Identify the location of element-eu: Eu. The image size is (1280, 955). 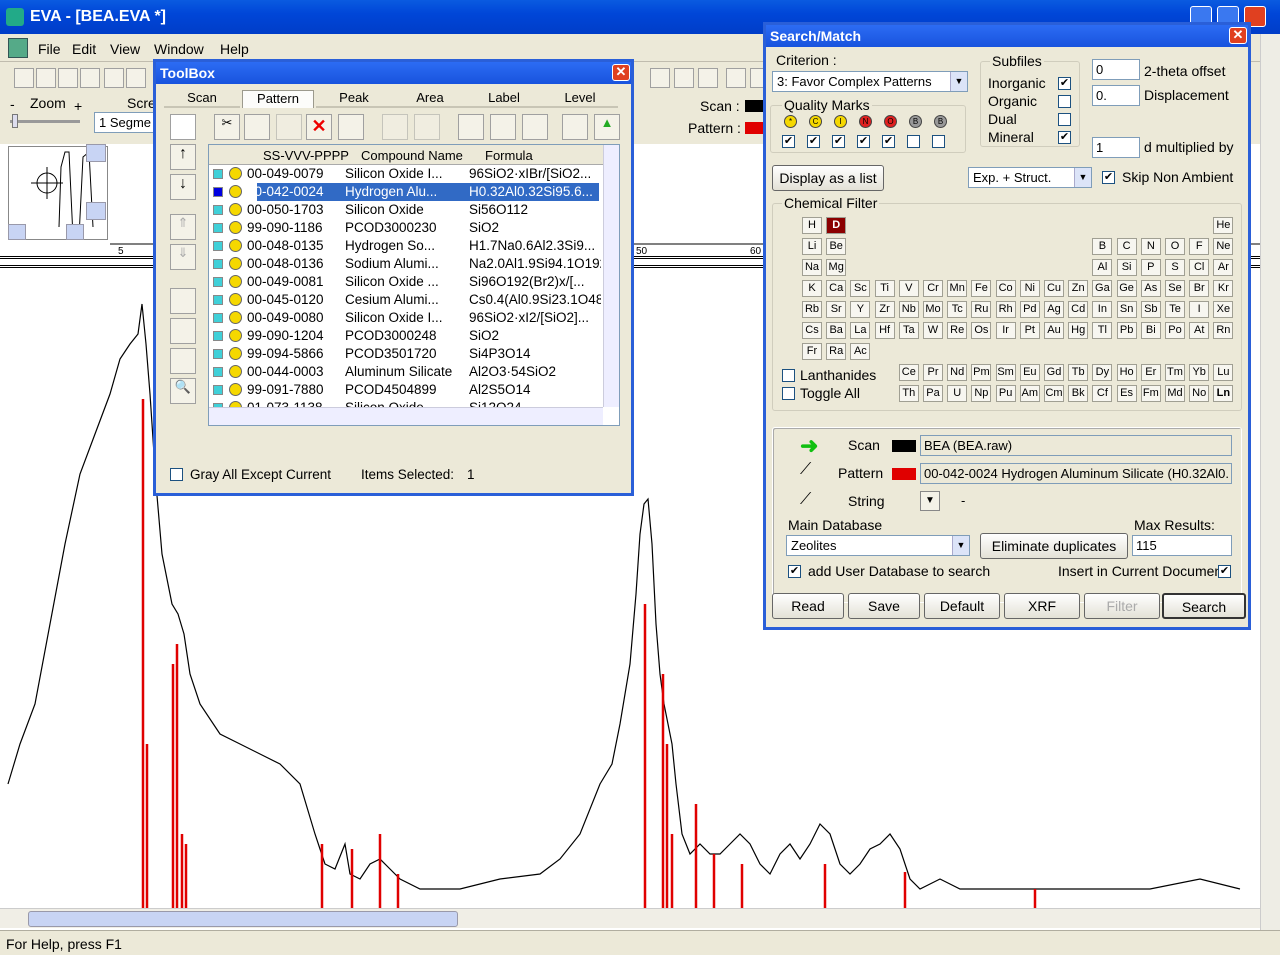
(1029, 372).